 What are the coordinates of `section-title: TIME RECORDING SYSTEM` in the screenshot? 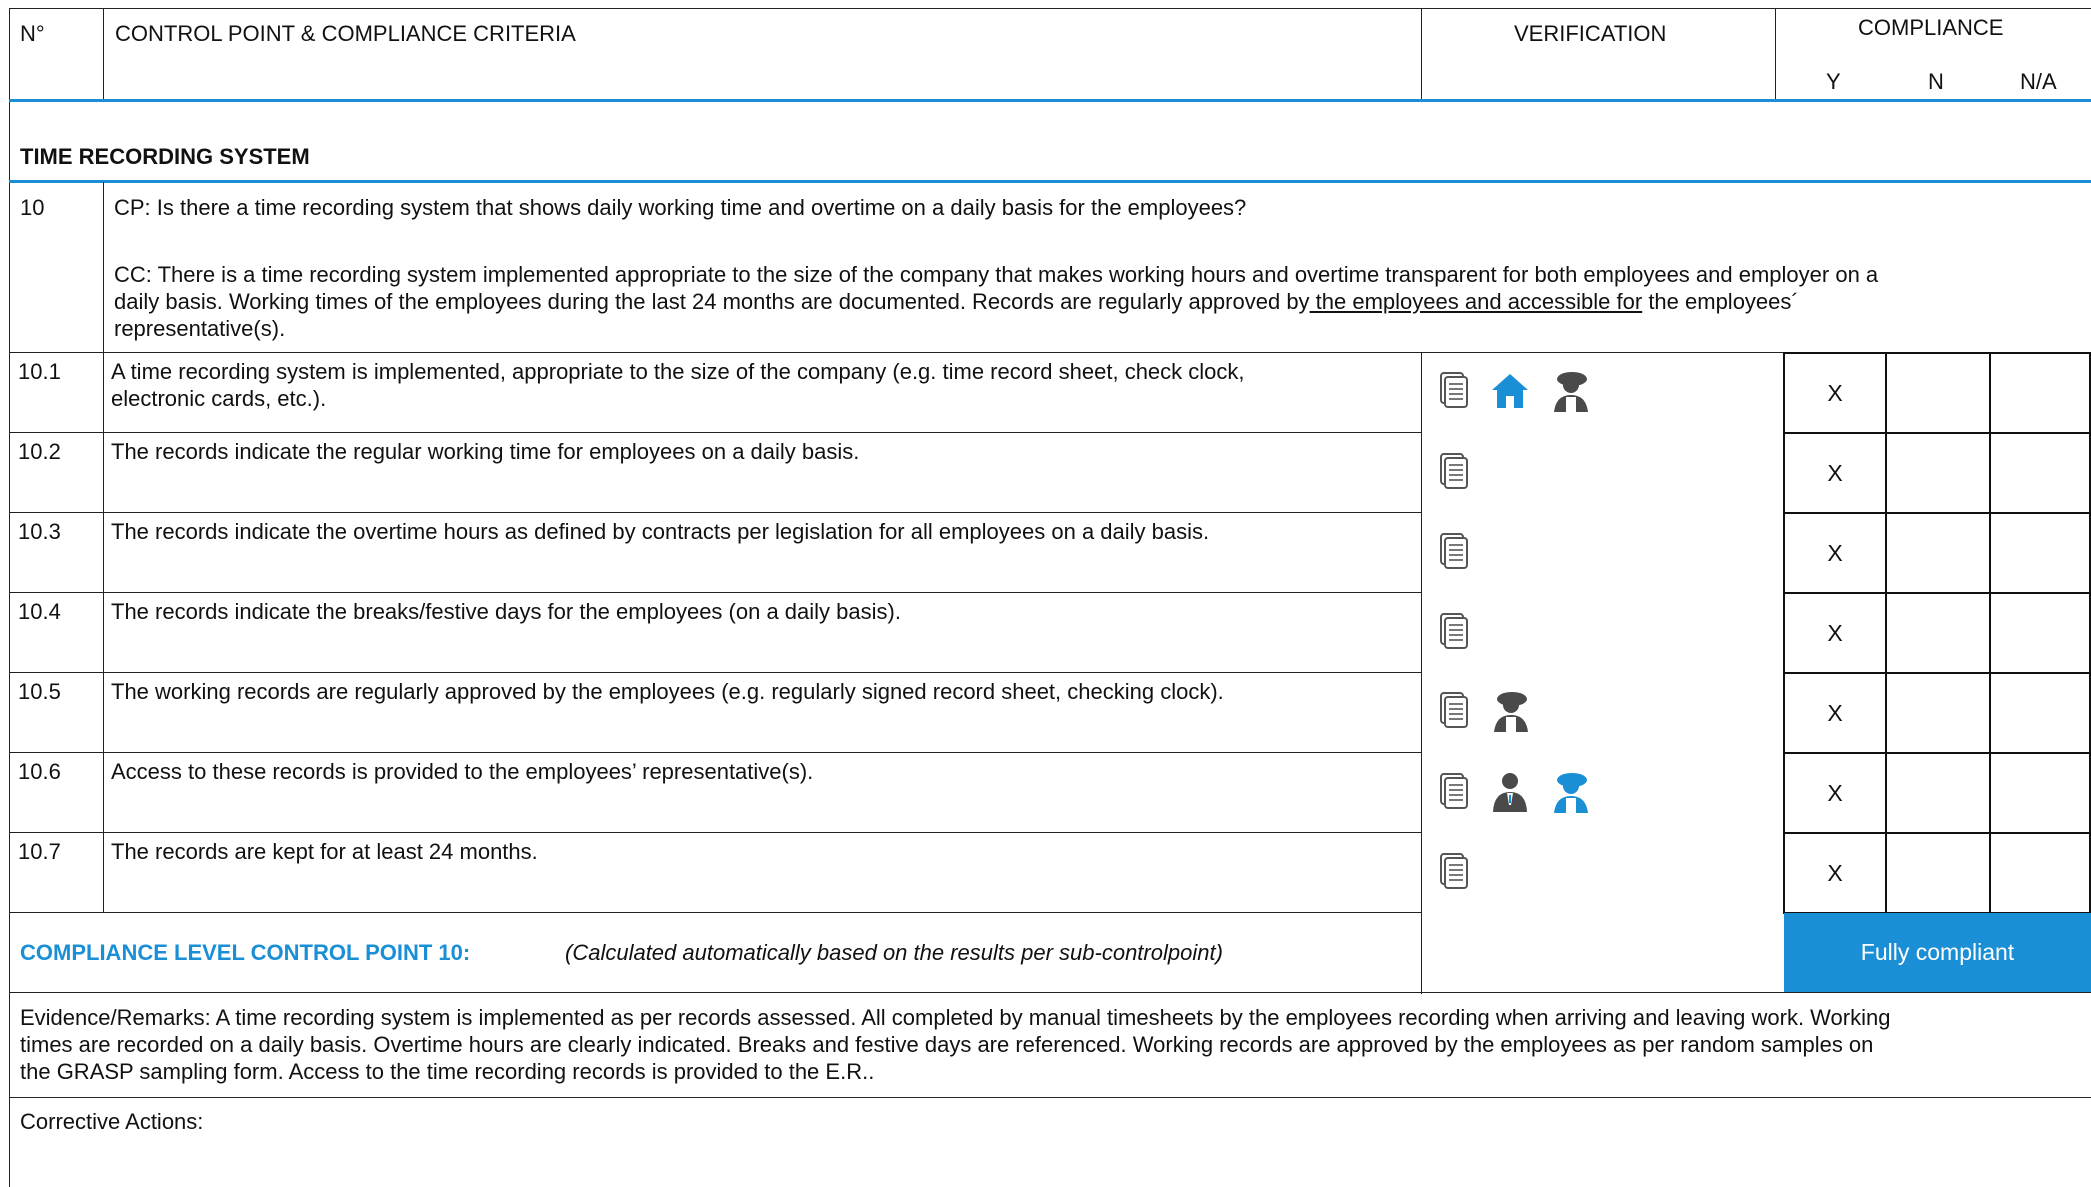 It's located at (165, 156).